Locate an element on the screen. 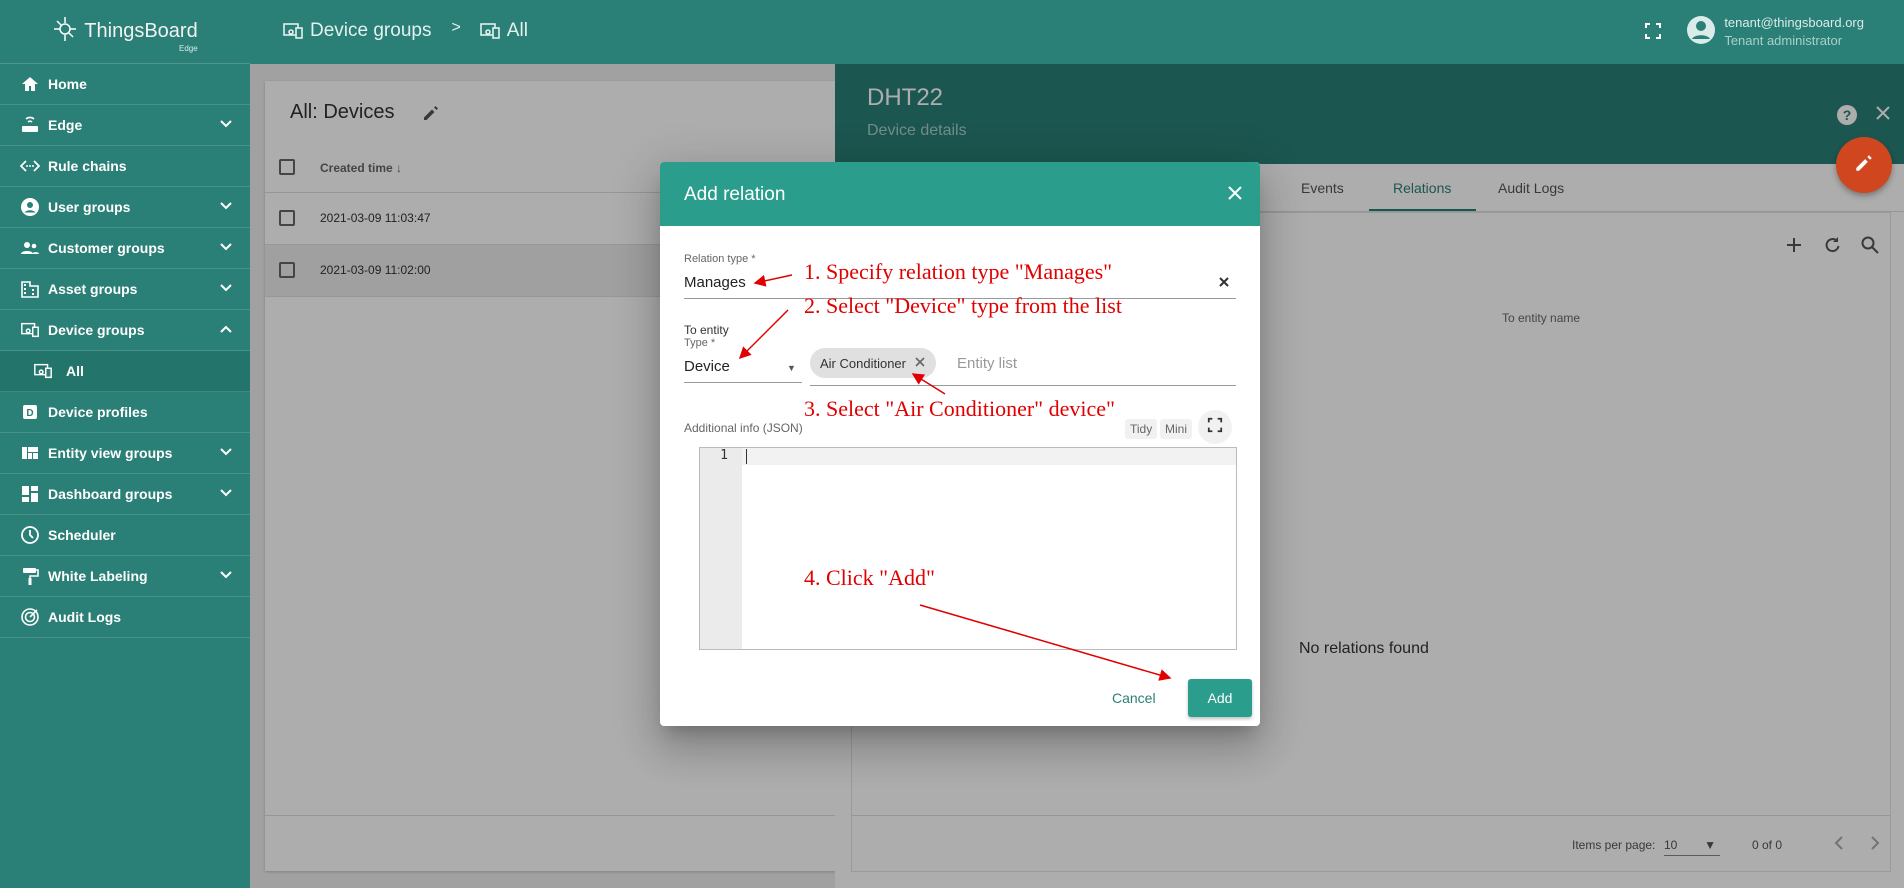  sidebar-item-label: Asset groups is located at coordinates (93, 289).